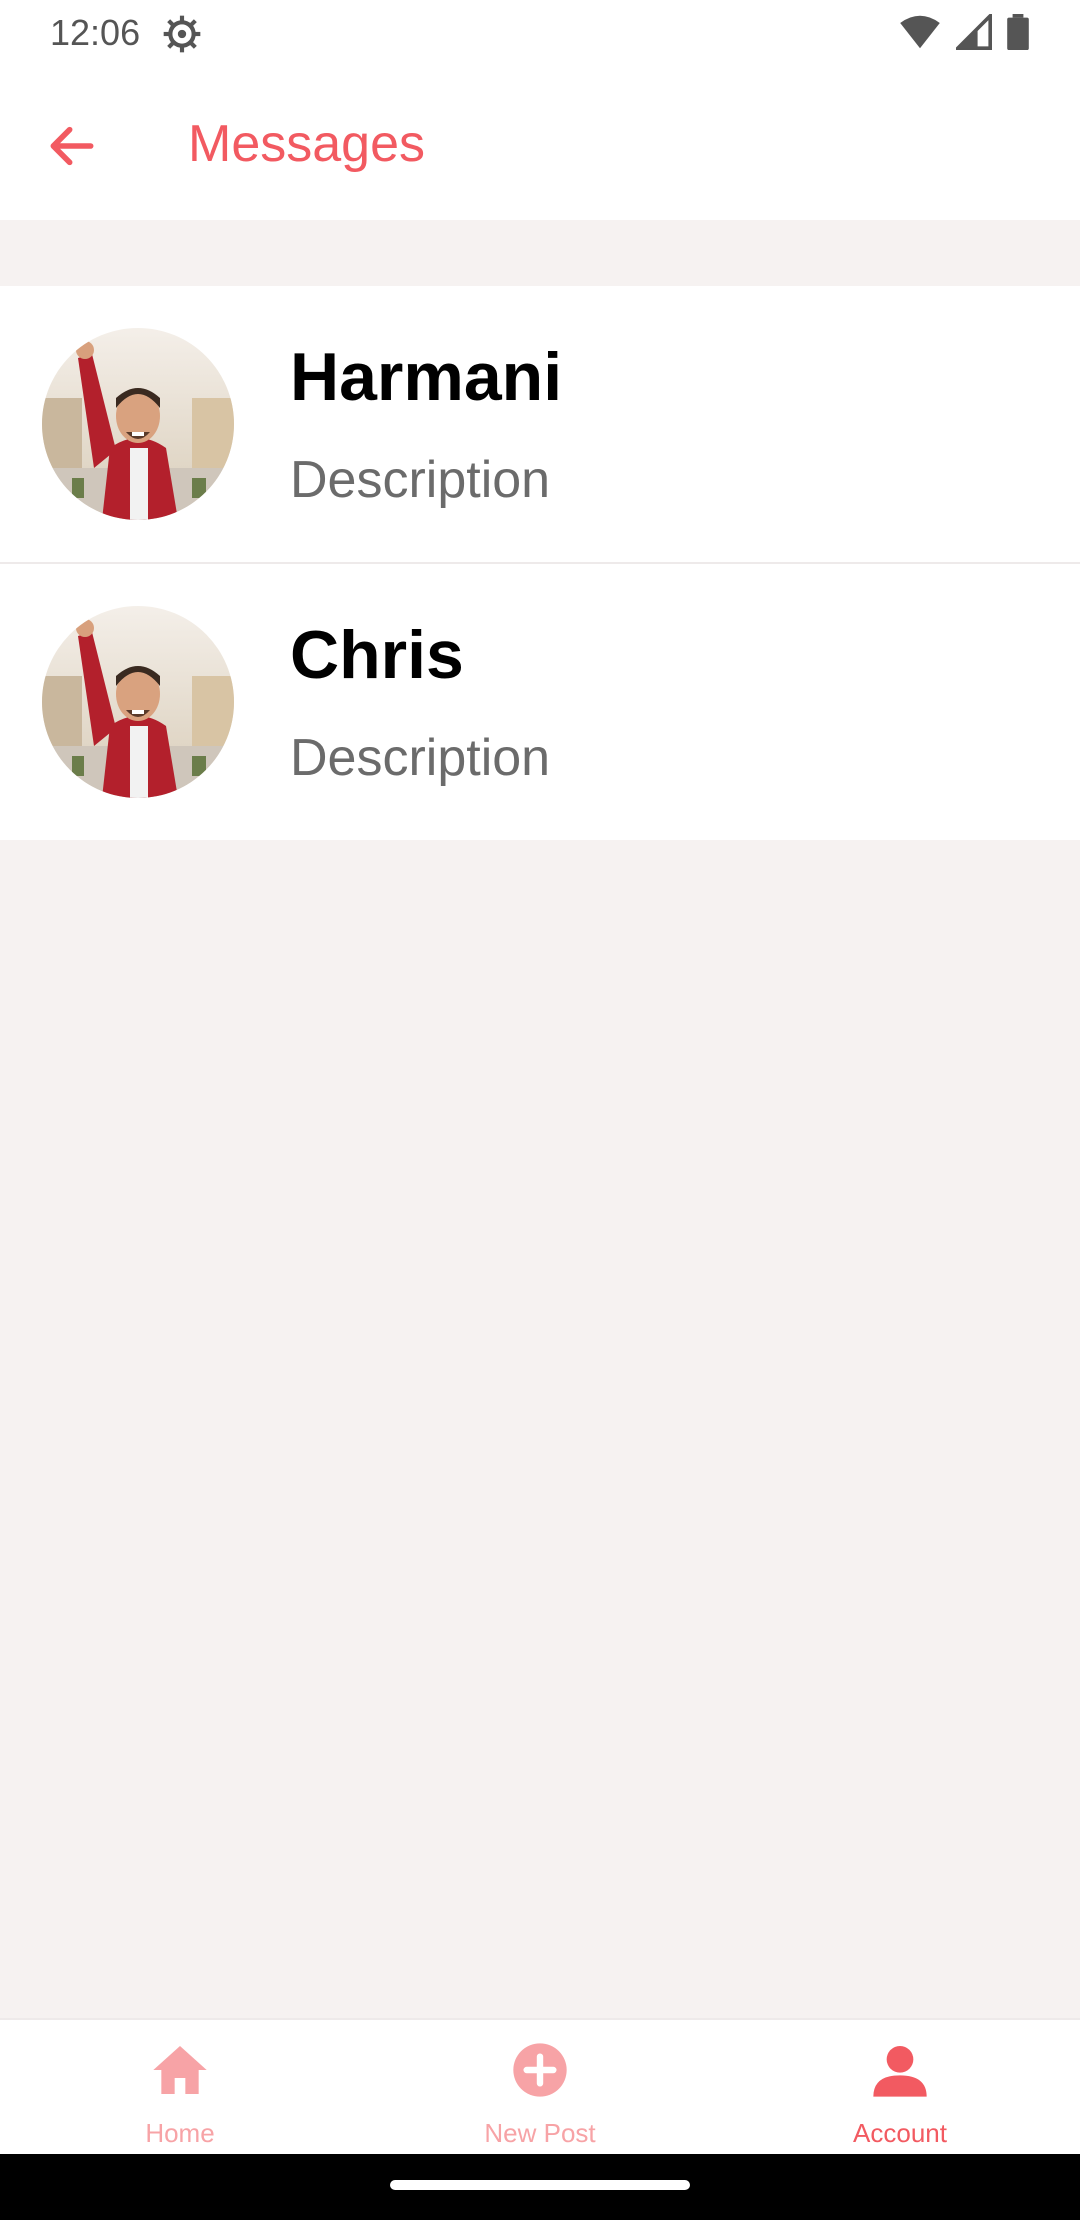 This screenshot has height=2220, width=1080. Describe the element at coordinates (426, 377) in the screenshot. I see `contact-name: Harmani` at that location.